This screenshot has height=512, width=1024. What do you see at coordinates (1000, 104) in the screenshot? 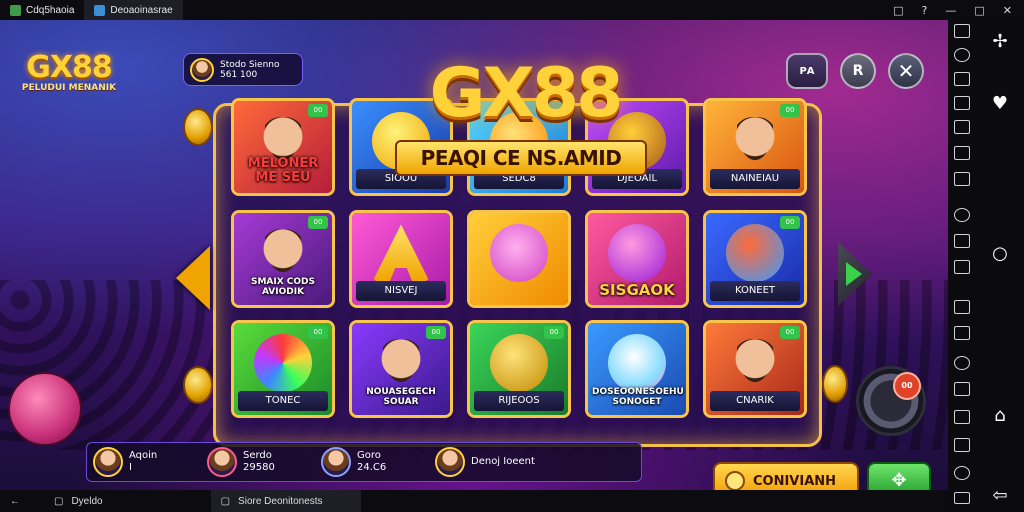
I see `heart-icon: ♥` at bounding box center [1000, 104].